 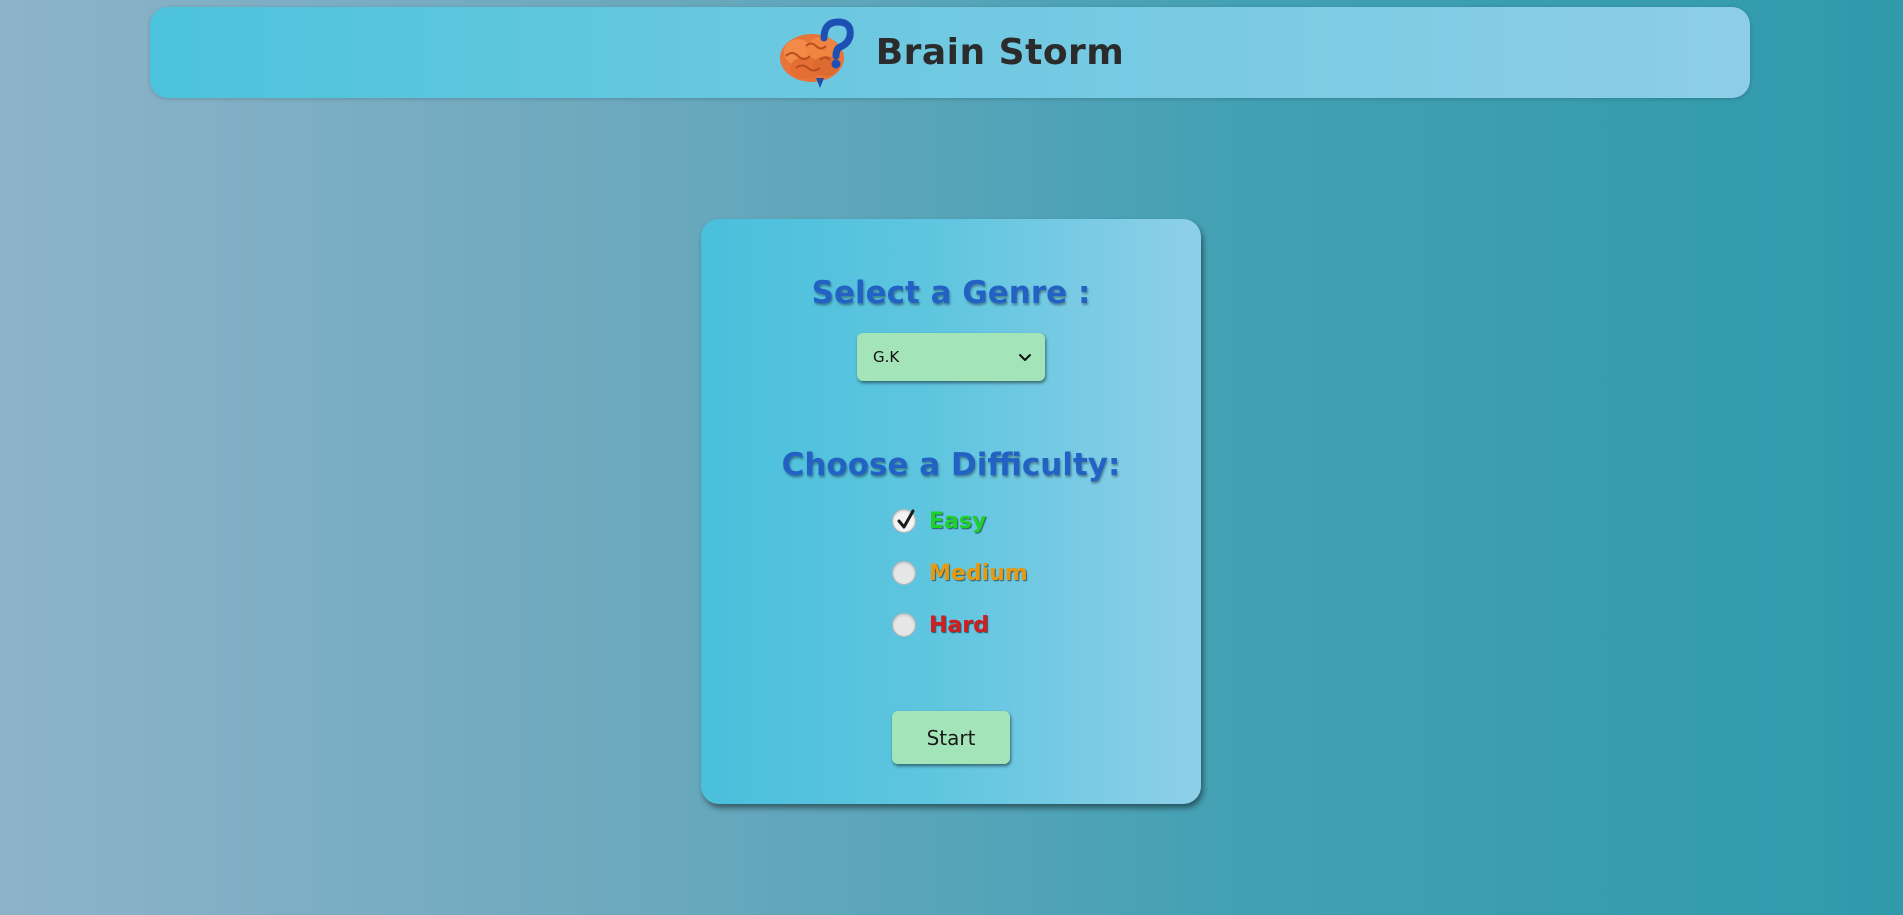 I want to click on difficulty-option-easy: Easy, so click(x=939, y=521).